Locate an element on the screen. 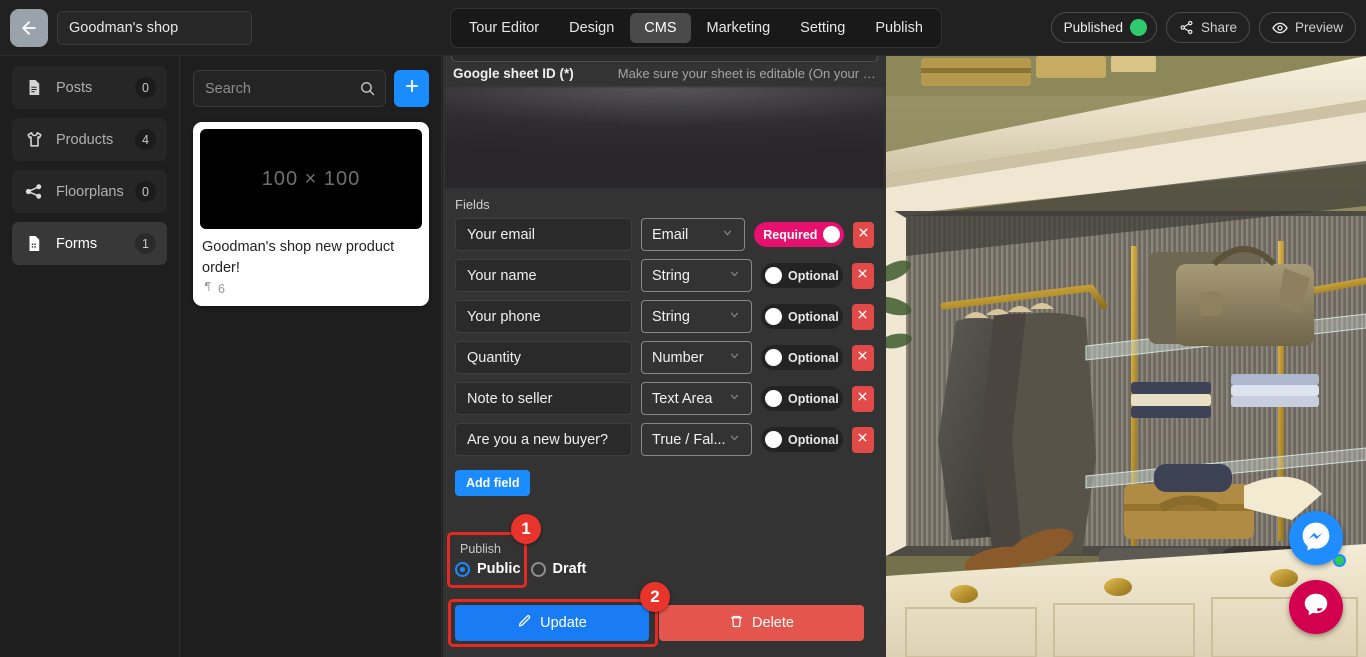 This screenshot has width=1366, height=657. messenger-online-dot-icon is located at coordinates (1339, 560).